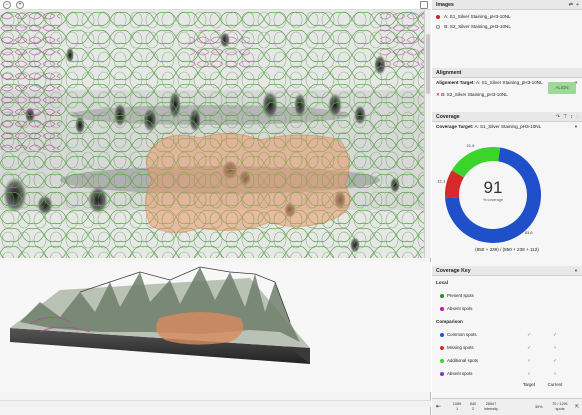  I want to click on images-section-header: Images ⇄ +, so click(507, 5).